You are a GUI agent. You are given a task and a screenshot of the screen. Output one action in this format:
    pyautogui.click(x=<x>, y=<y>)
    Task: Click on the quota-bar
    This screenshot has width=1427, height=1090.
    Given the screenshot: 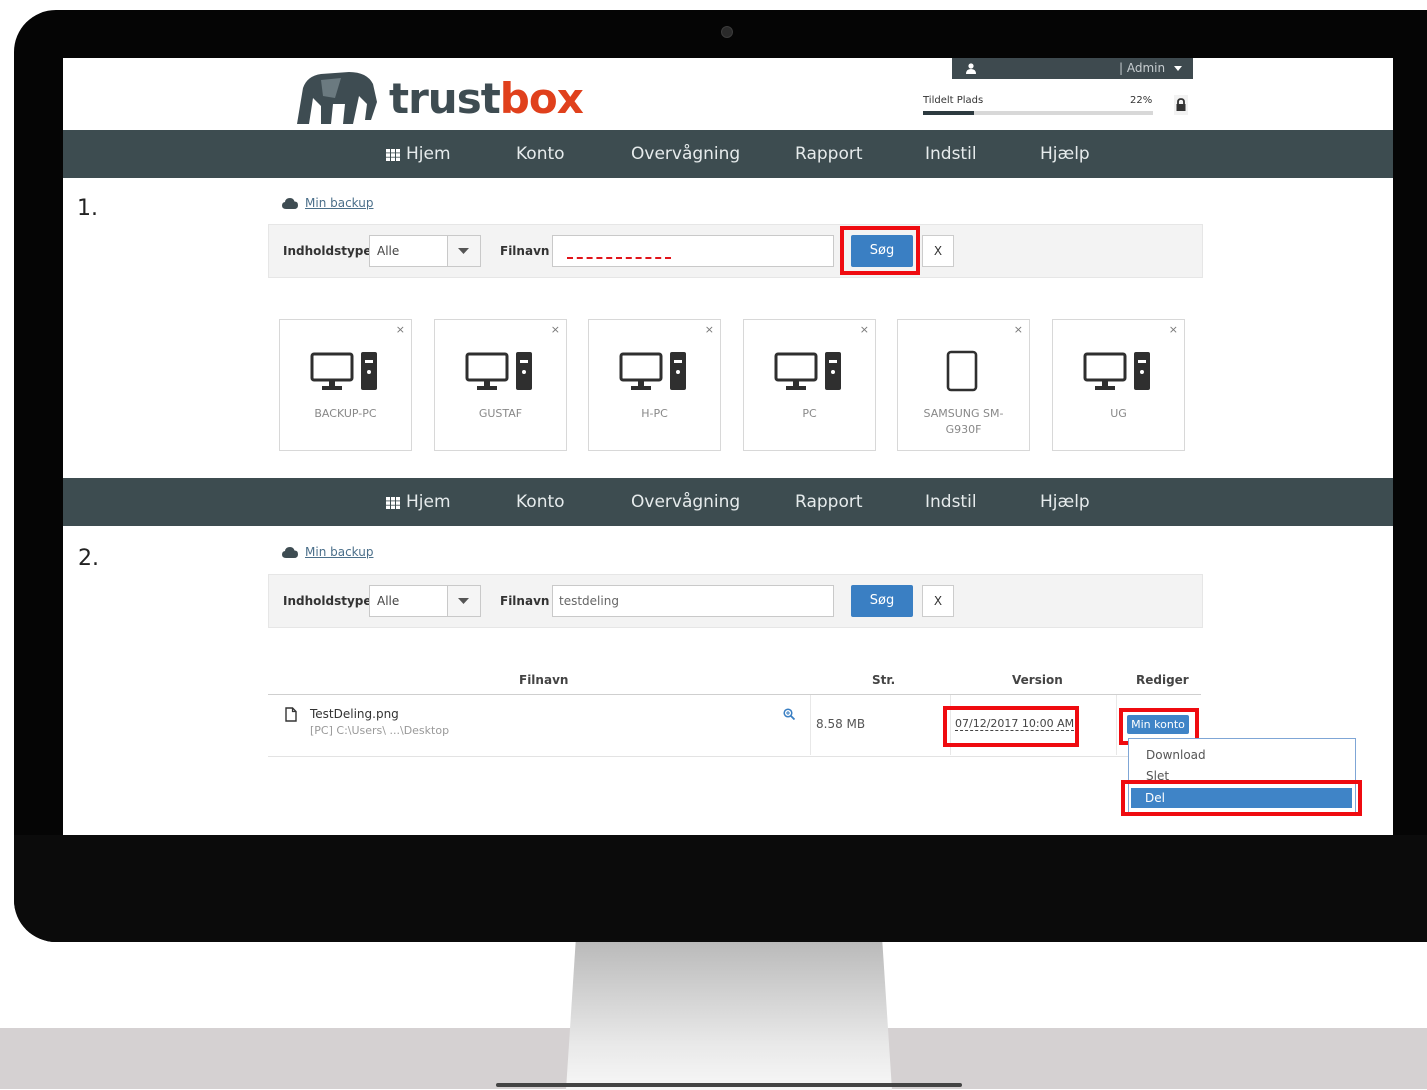 What is the action you would take?
    pyautogui.click(x=1038, y=113)
    